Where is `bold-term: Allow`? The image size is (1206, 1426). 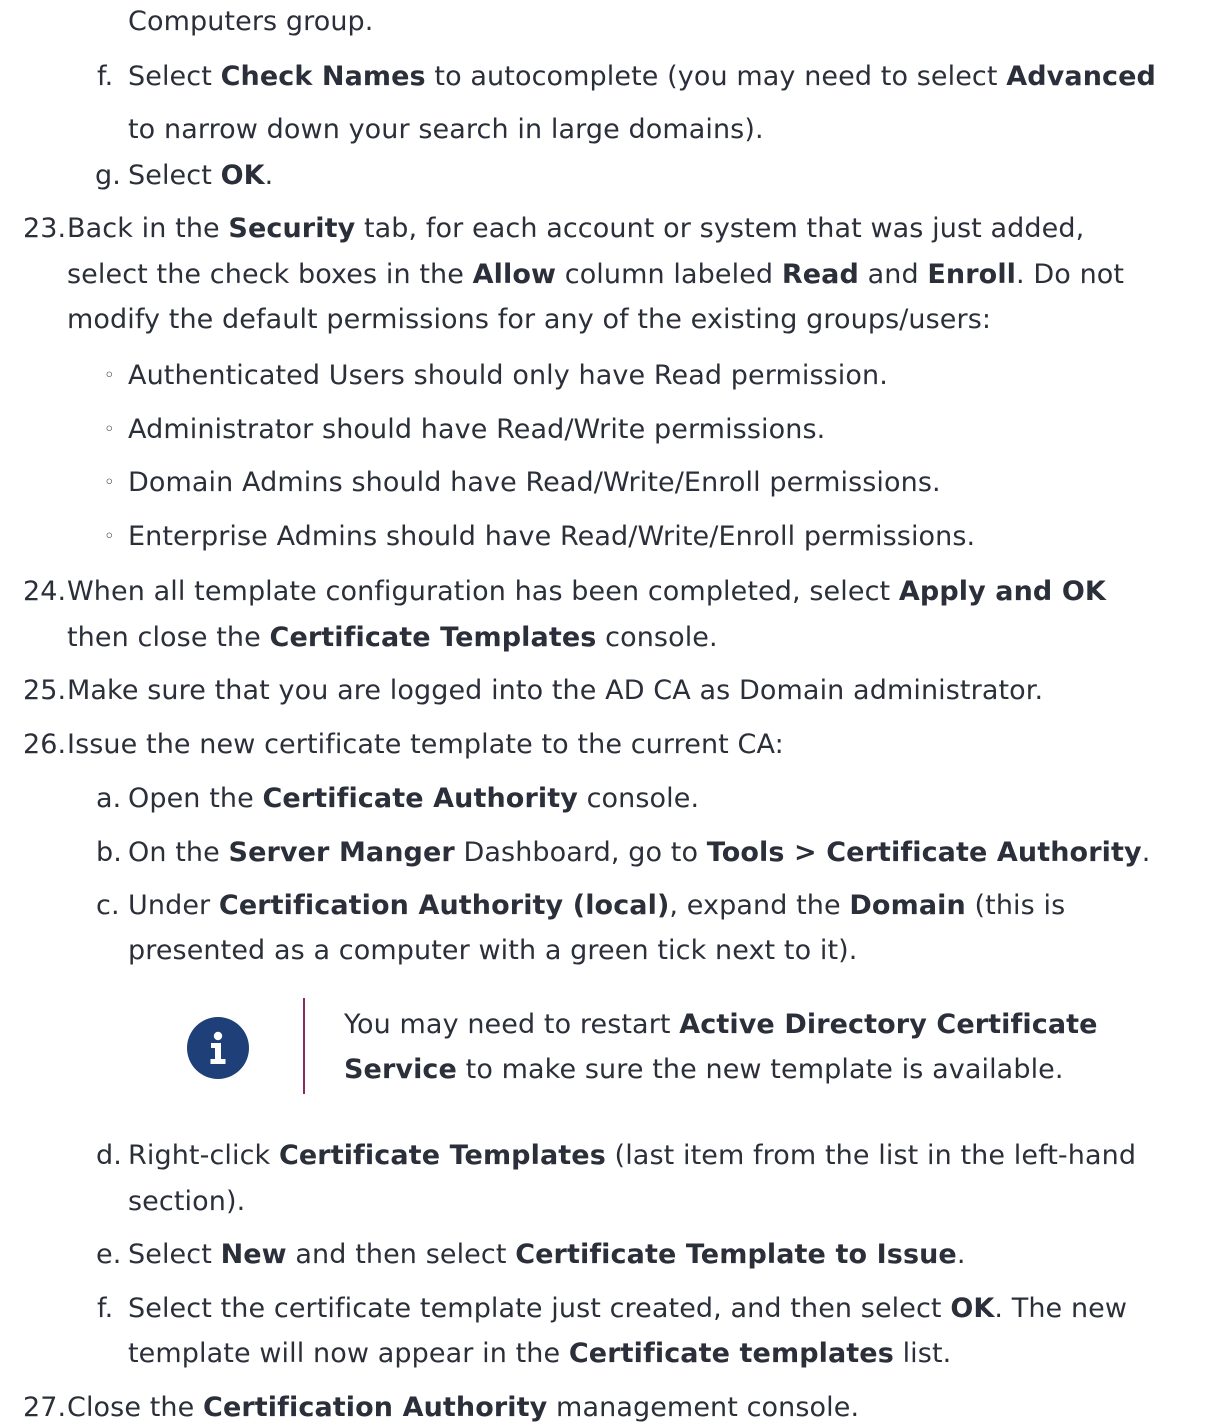
bold-term: Allow is located at coordinates (514, 274).